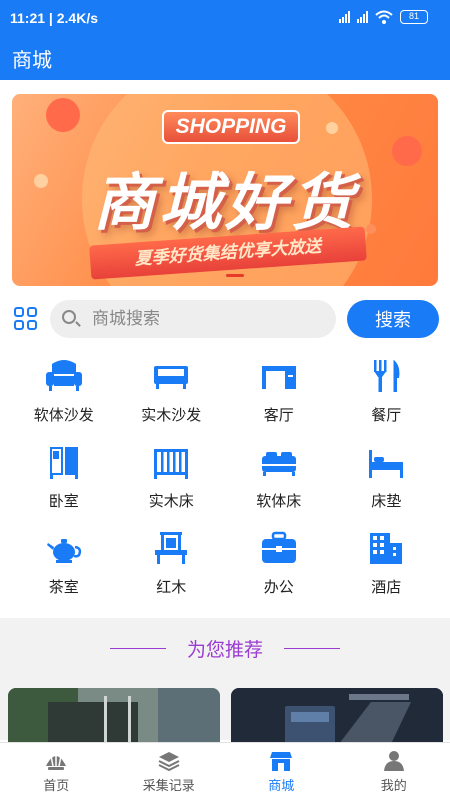  What do you see at coordinates (278, 377) in the screenshot?
I see `living-room-icon` at bounding box center [278, 377].